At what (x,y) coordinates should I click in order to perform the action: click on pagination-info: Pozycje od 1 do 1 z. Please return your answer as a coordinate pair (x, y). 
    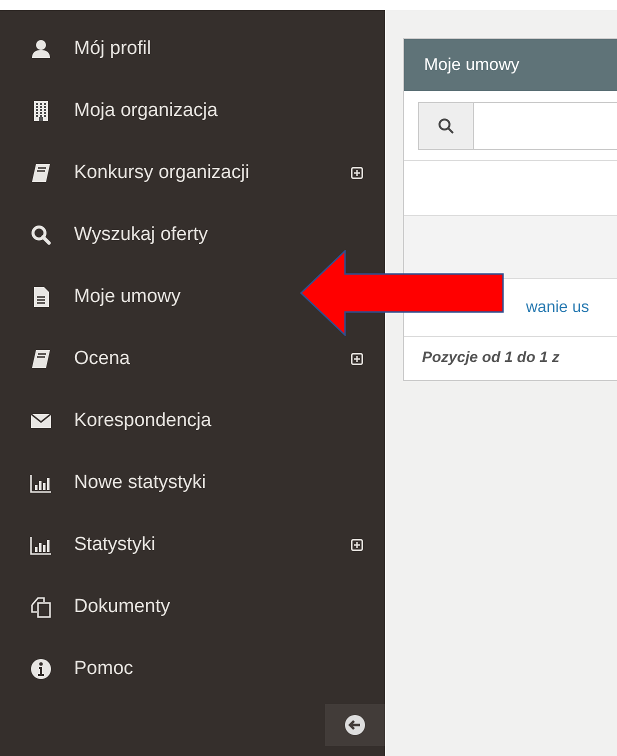
    Looking at the image, I should click on (491, 358).